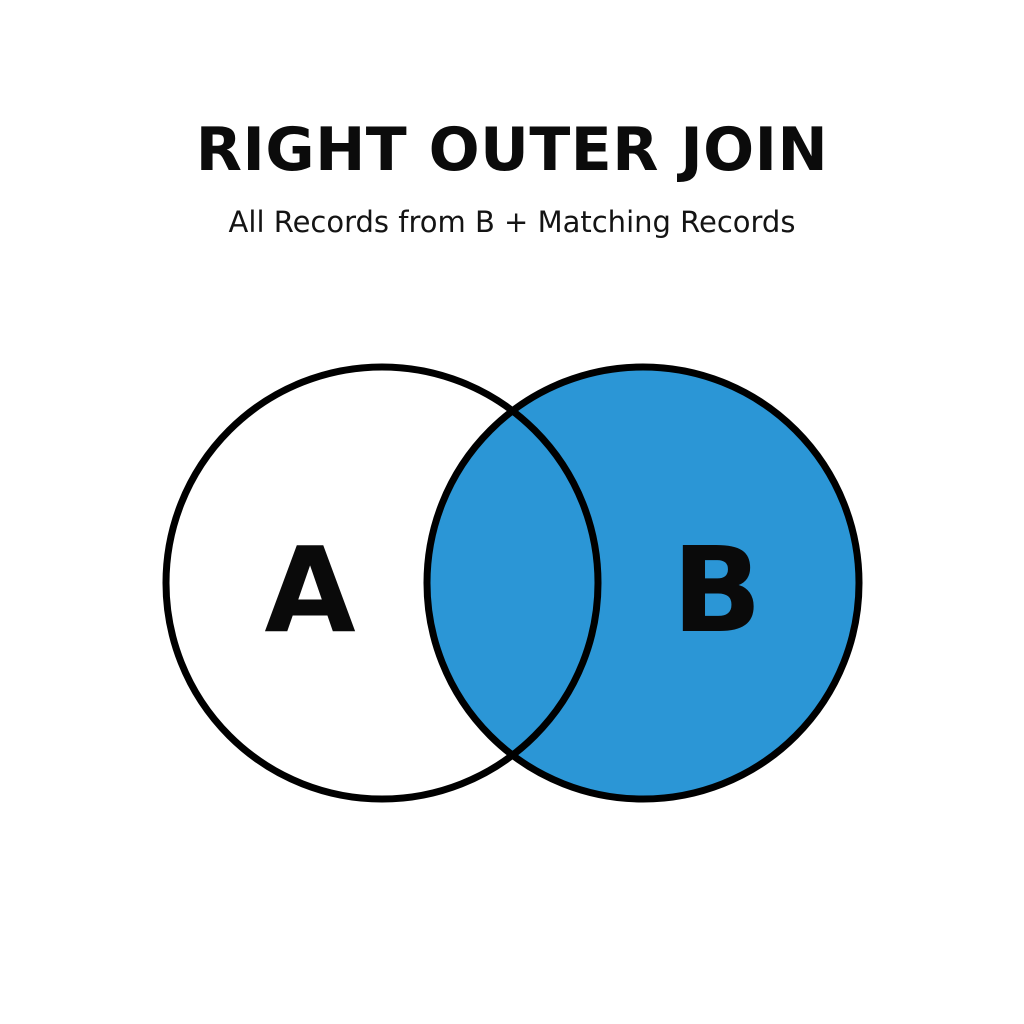 The width and height of the screenshot is (1024, 1024). Describe the element at coordinates (717, 590) in the screenshot. I see `set-b-label: B` at that location.